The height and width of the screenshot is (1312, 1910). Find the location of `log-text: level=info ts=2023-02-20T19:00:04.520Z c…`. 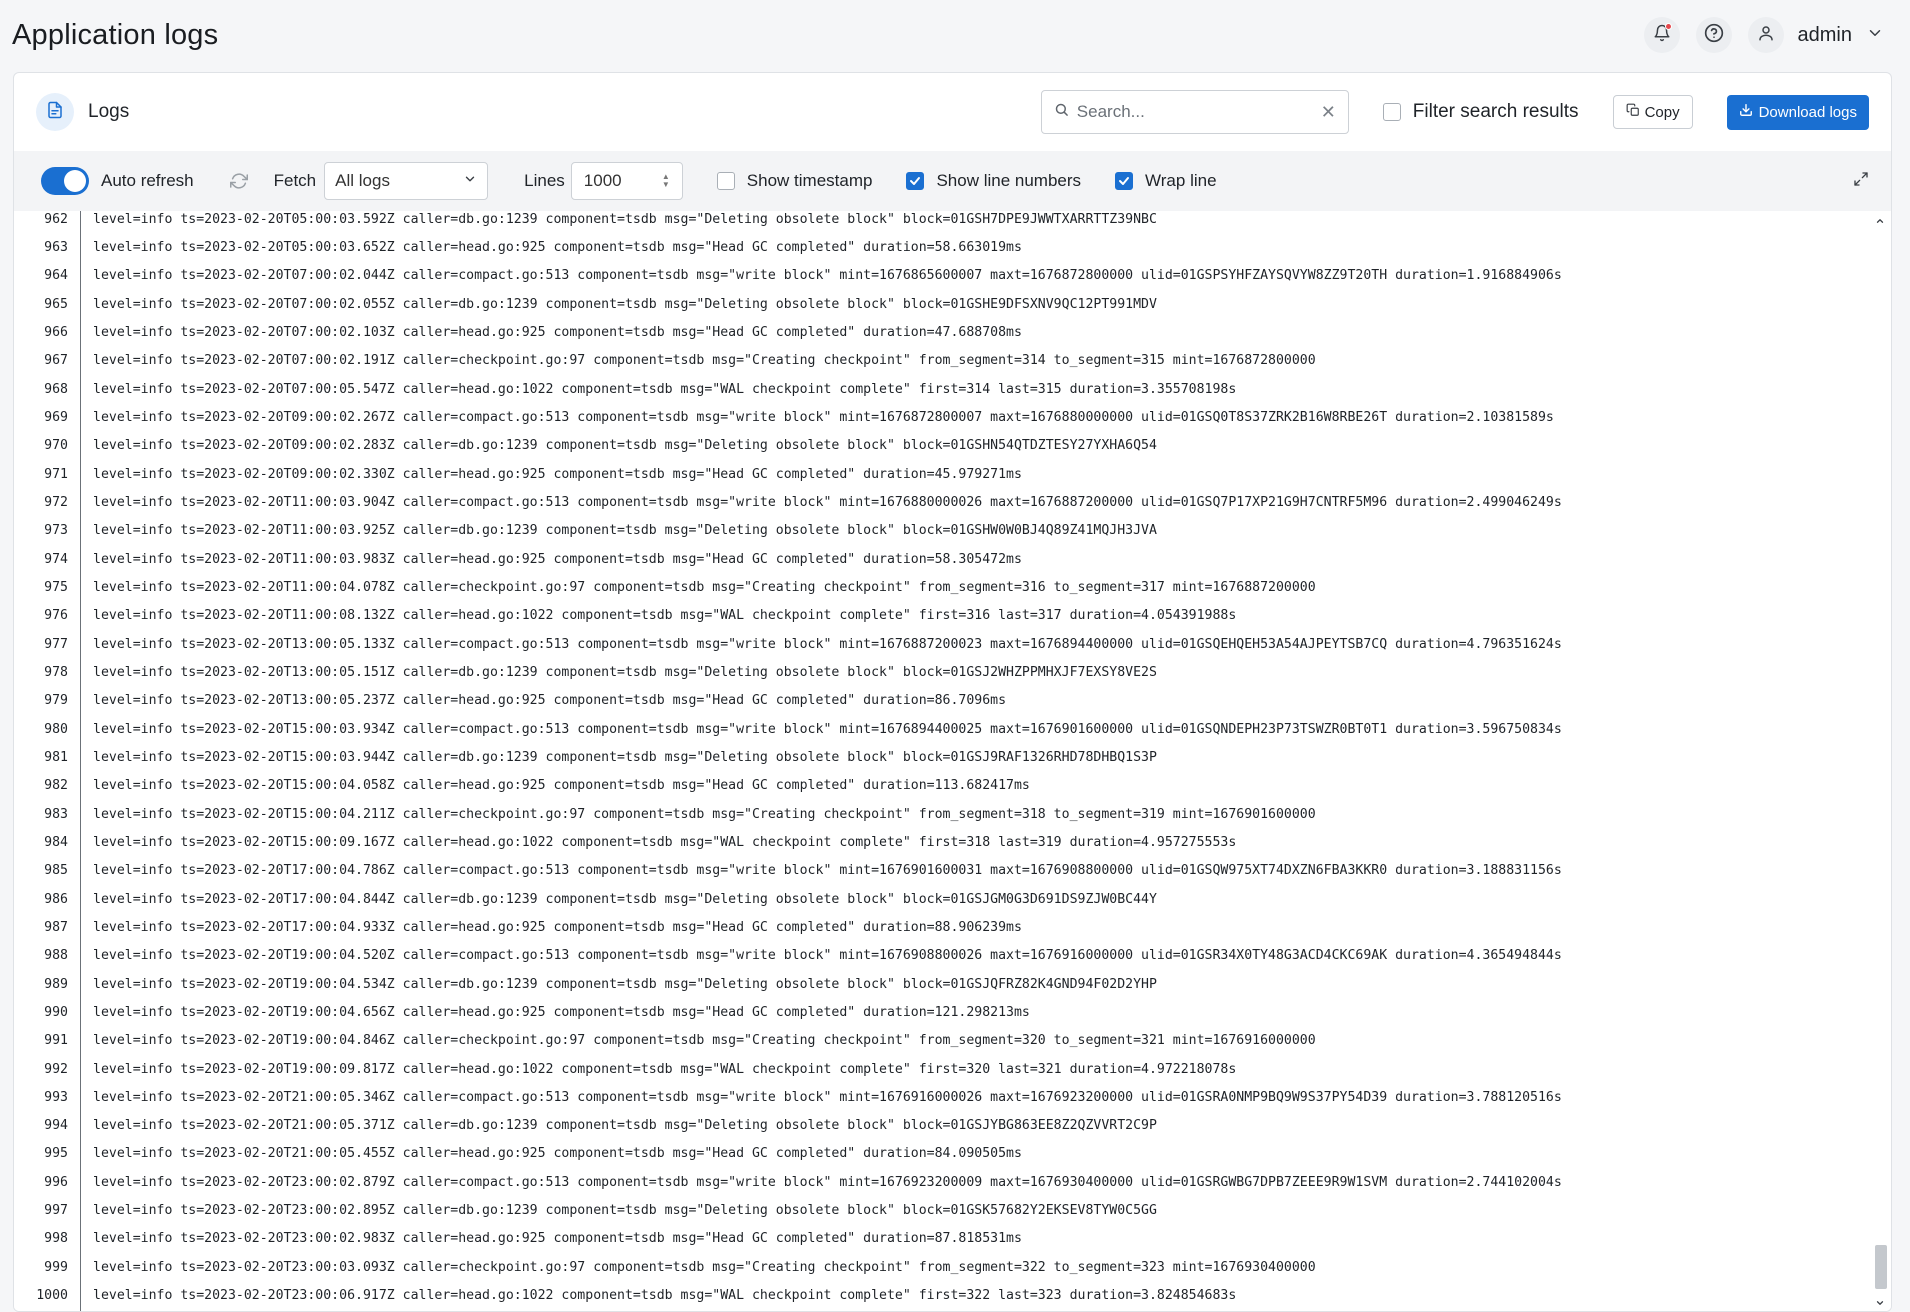

log-text: level=info ts=2023-02-20T19:00:04.520Z c… is located at coordinates (827, 956).